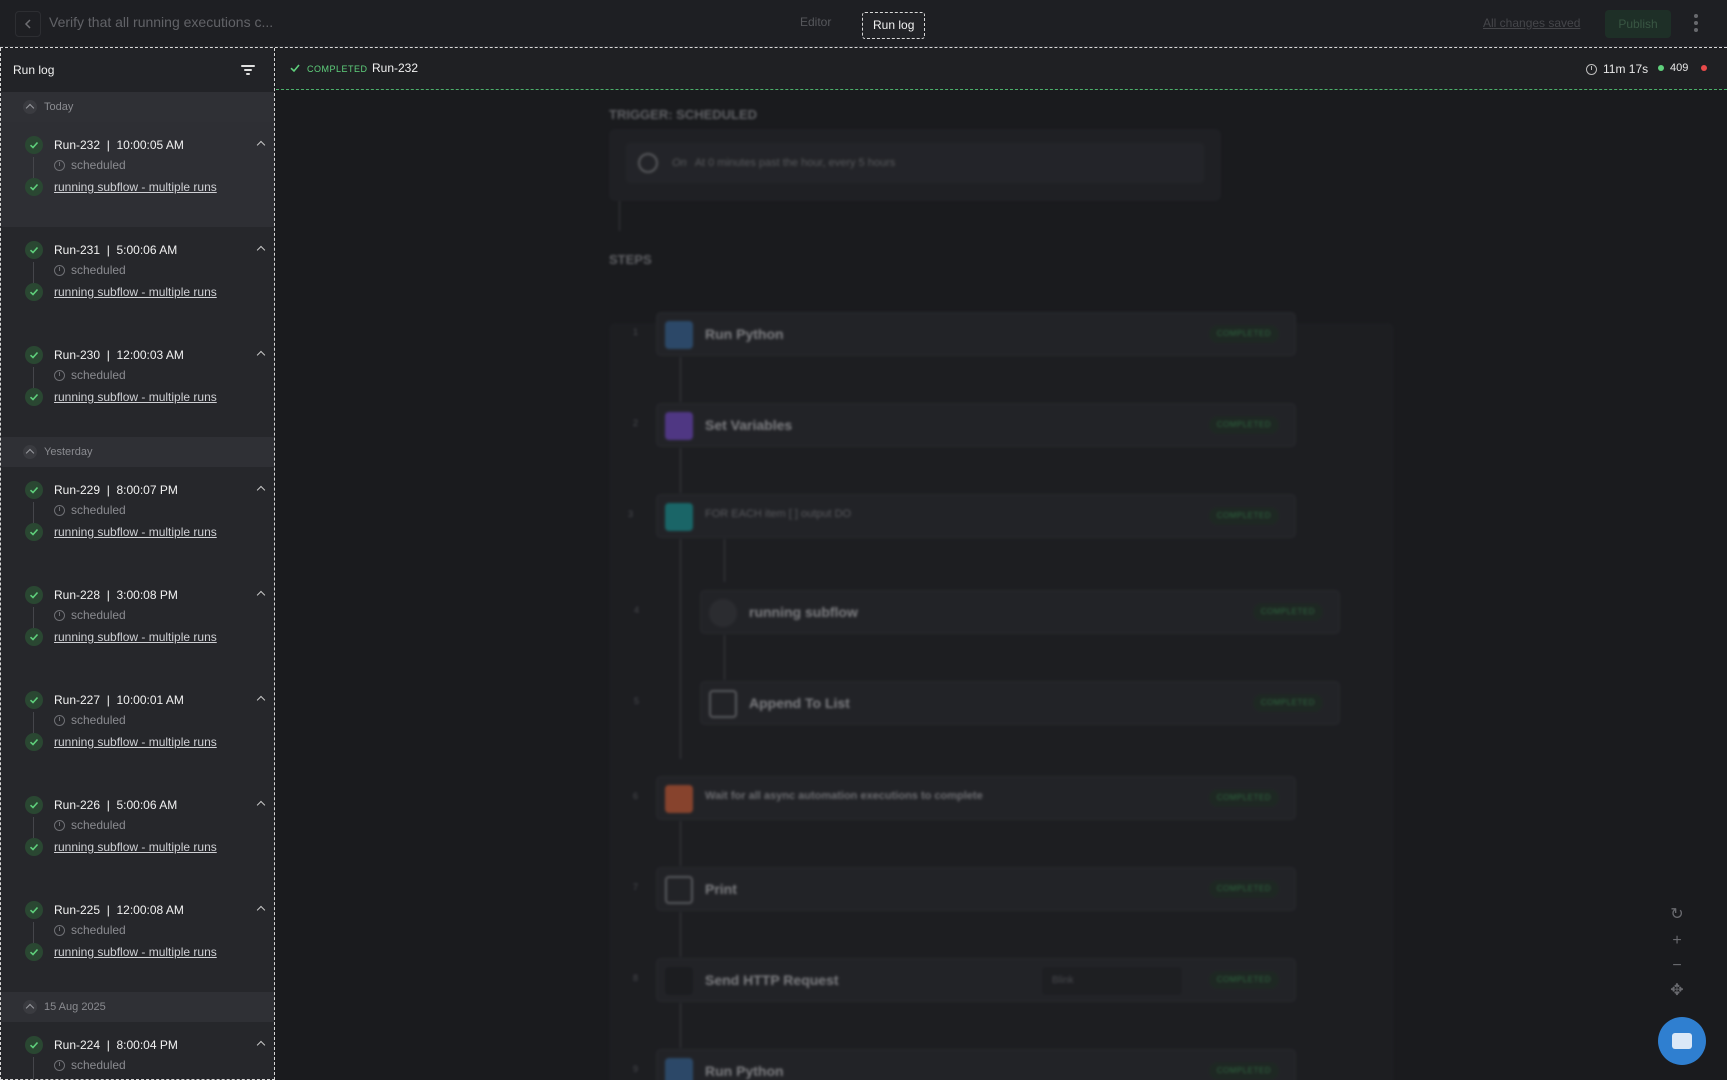  What do you see at coordinates (1001, 69) in the screenshot?
I see `run-status-bar: COMPLETED Run-232 11m 17s 409` at bounding box center [1001, 69].